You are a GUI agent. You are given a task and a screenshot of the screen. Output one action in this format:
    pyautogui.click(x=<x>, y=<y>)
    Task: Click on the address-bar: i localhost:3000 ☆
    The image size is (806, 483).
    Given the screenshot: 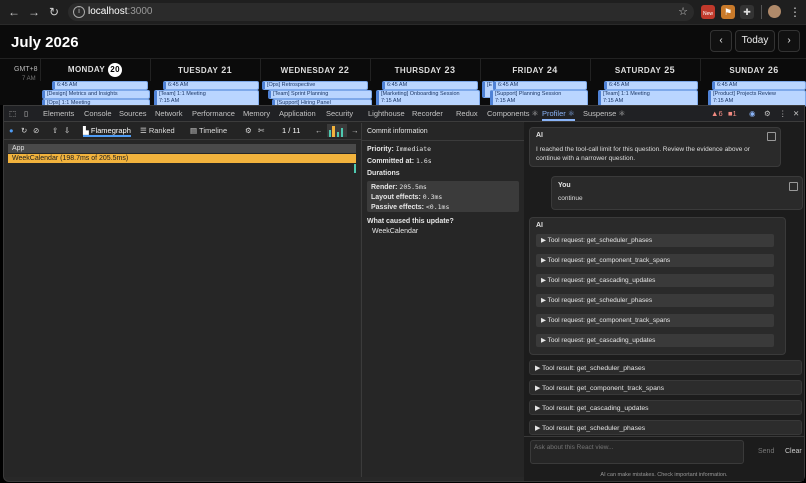 What is the action you would take?
    pyautogui.click(x=381, y=12)
    